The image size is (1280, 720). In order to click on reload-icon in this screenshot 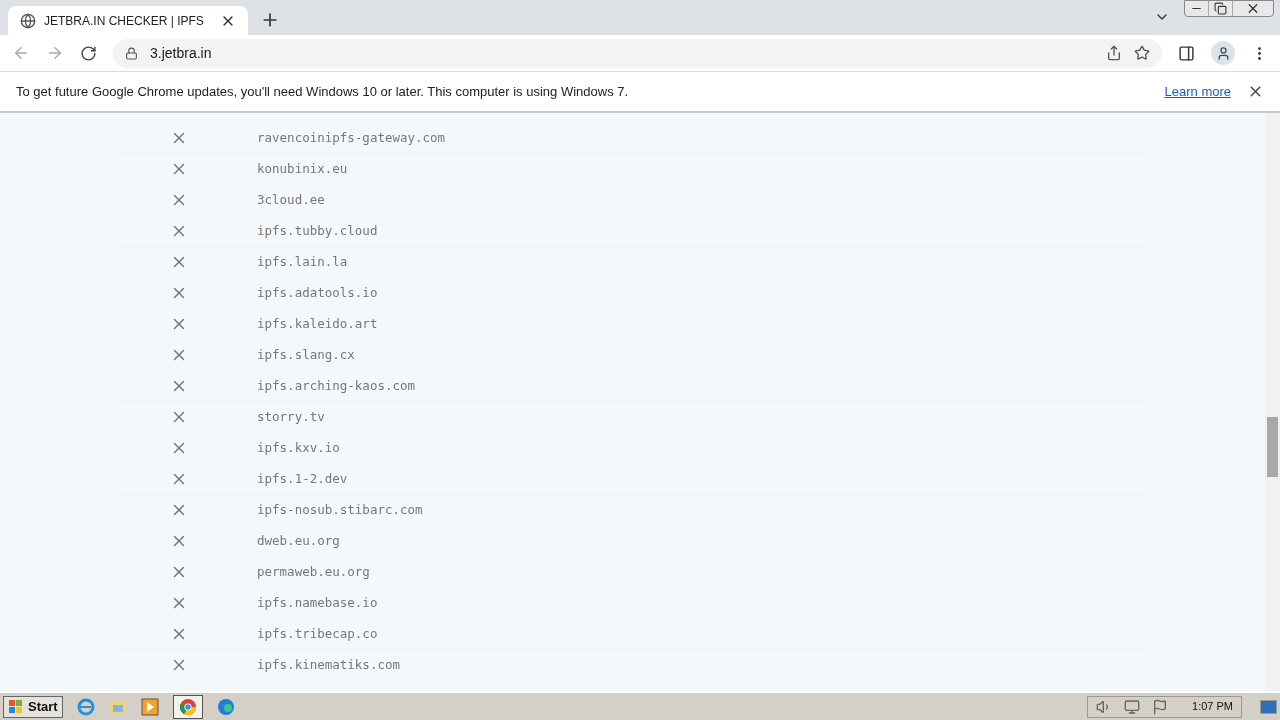, I will do `click(88, 53)`.